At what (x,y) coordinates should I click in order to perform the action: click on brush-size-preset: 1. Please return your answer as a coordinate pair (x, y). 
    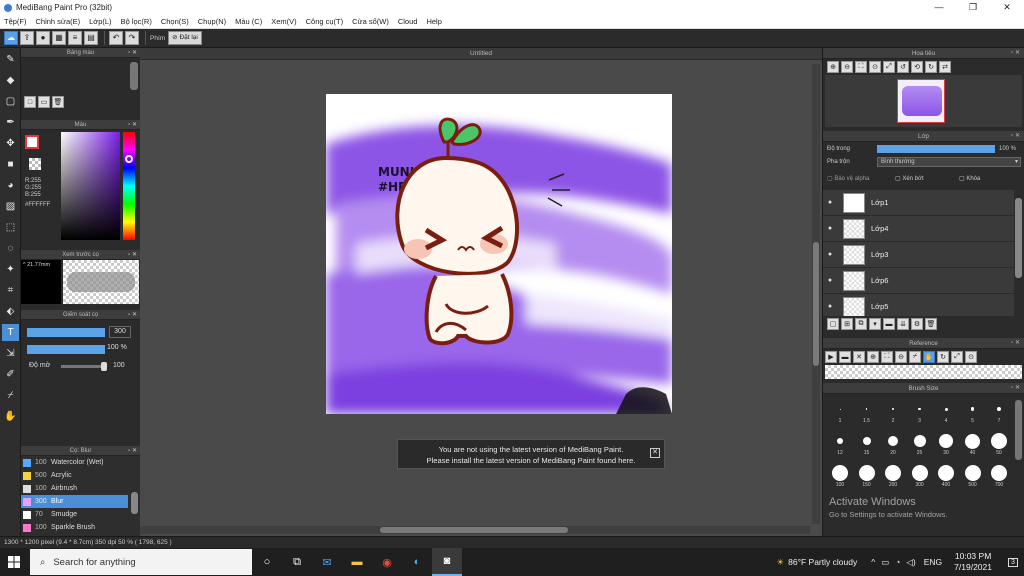
    Looking at the image, I should click on (840, 414).